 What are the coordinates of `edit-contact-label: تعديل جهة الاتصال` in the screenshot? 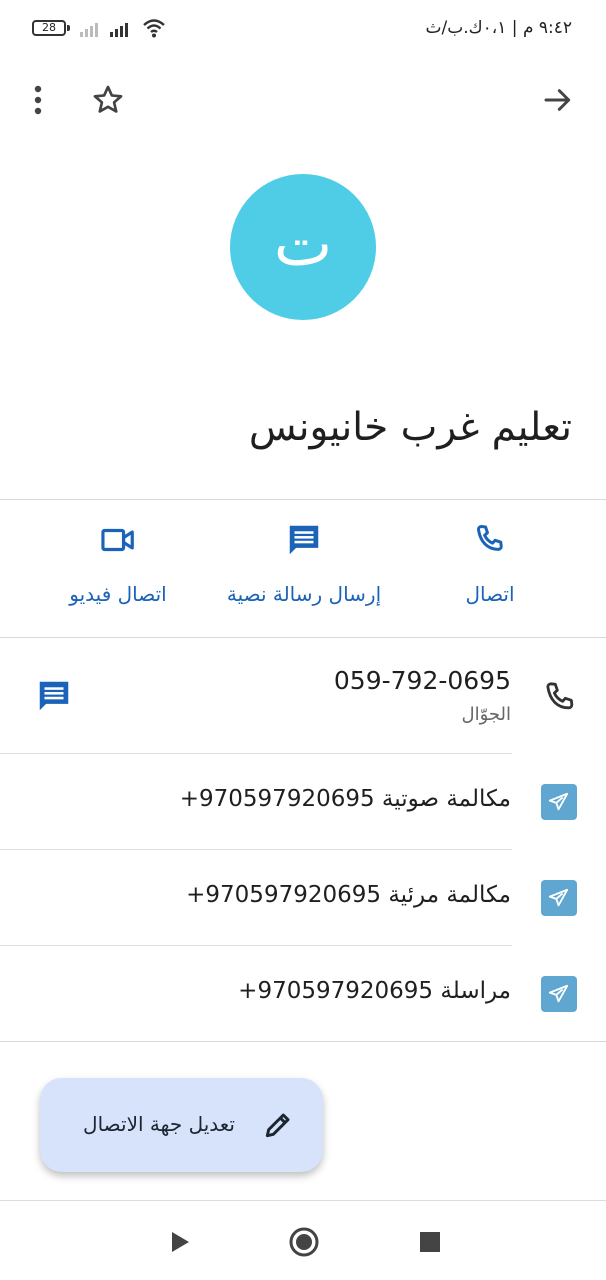 It's located at (159, 1124).